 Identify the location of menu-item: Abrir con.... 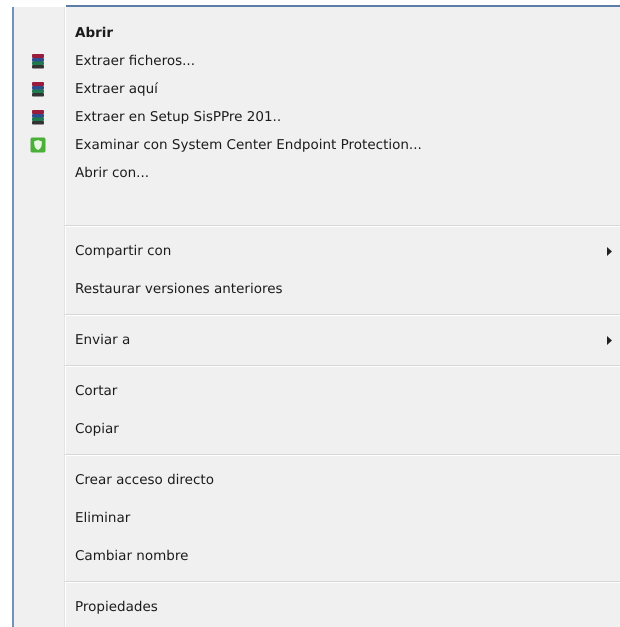
(112, 173).